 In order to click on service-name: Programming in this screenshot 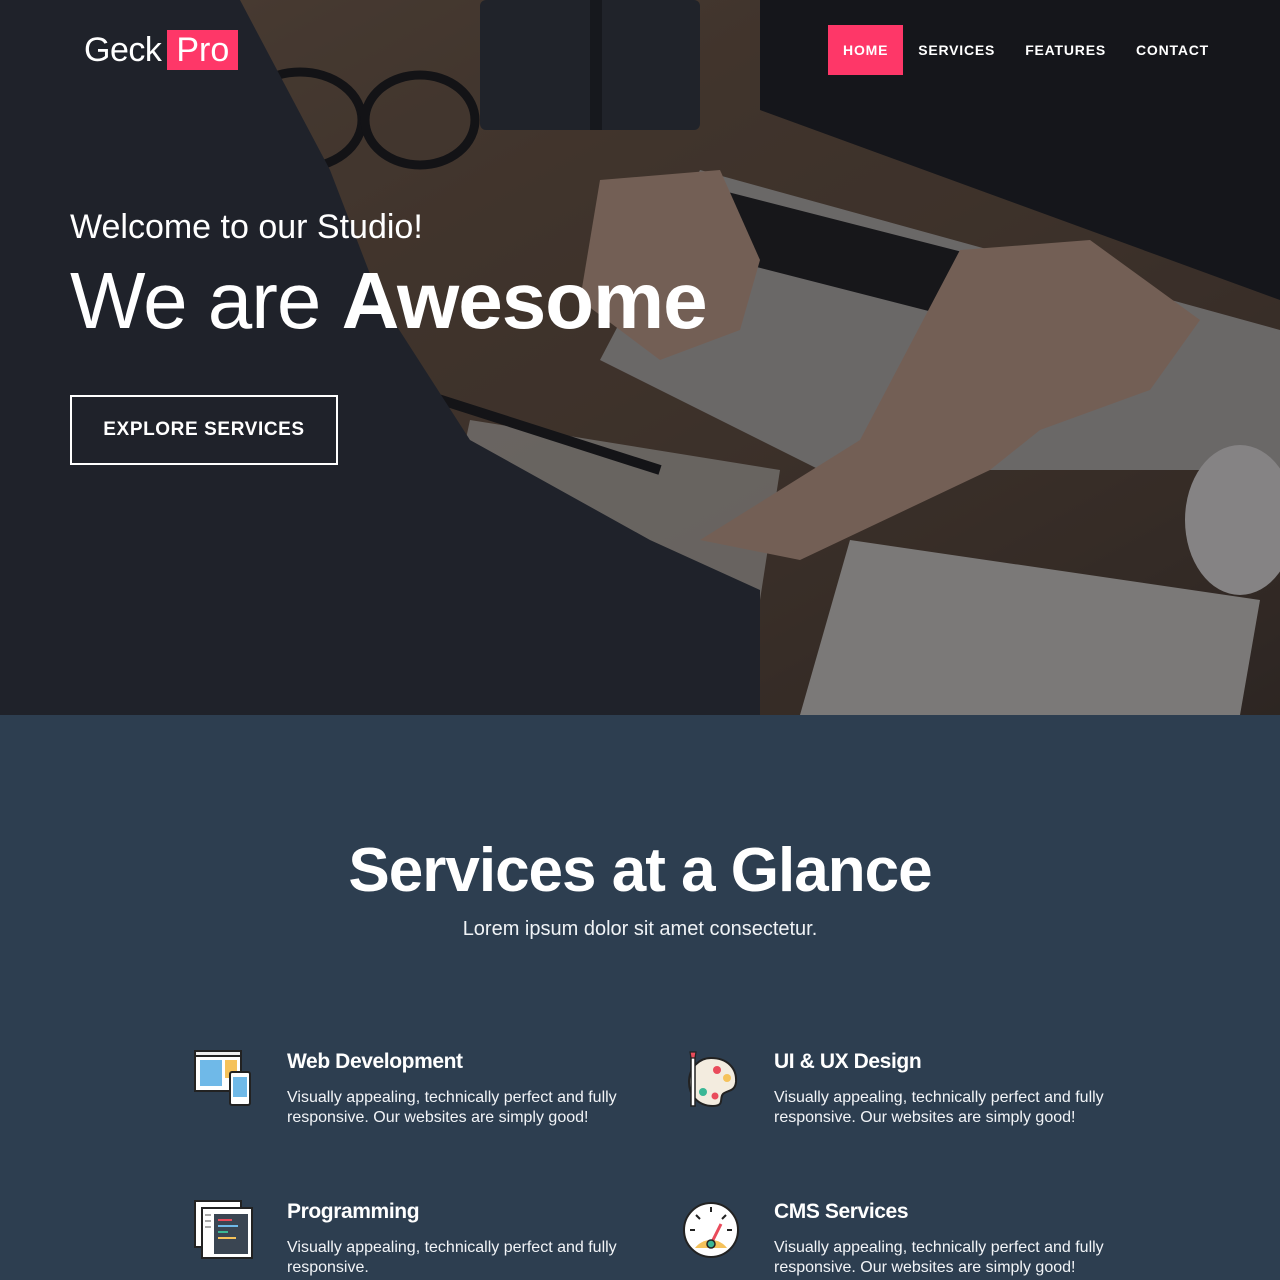, I will do `click(353, 1211)`.